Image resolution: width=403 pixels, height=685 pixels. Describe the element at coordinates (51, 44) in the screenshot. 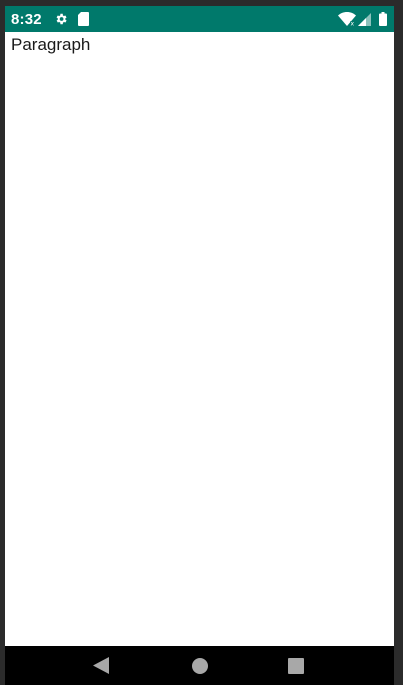

I see `paragraph-text: Paragraph` at that location.